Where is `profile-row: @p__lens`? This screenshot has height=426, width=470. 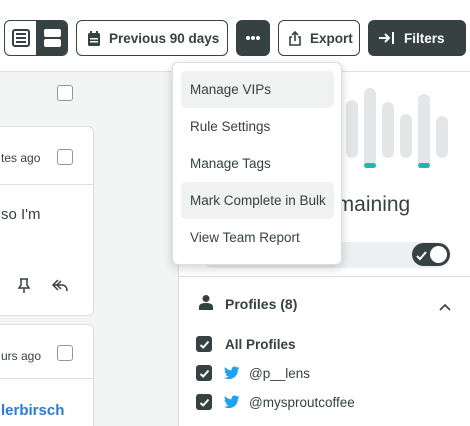 profile-row: @p__lens is located at coordinates (253, 373).